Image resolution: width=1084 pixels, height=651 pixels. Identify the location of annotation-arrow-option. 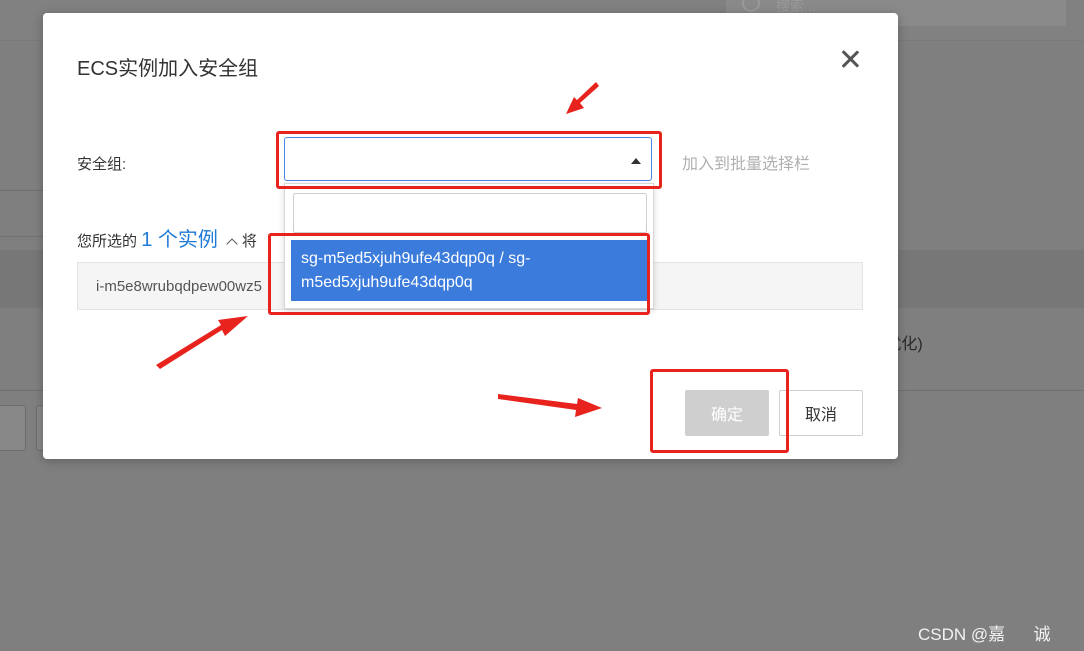
(202, 342).